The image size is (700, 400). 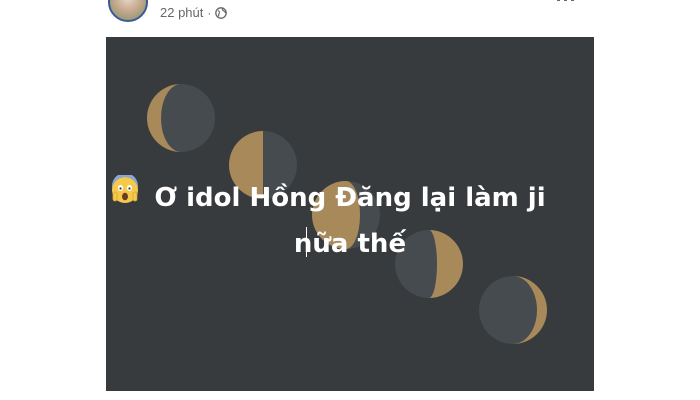 I want to click on caption-line-2-text: nữa thế, so click(x=350, y=244).